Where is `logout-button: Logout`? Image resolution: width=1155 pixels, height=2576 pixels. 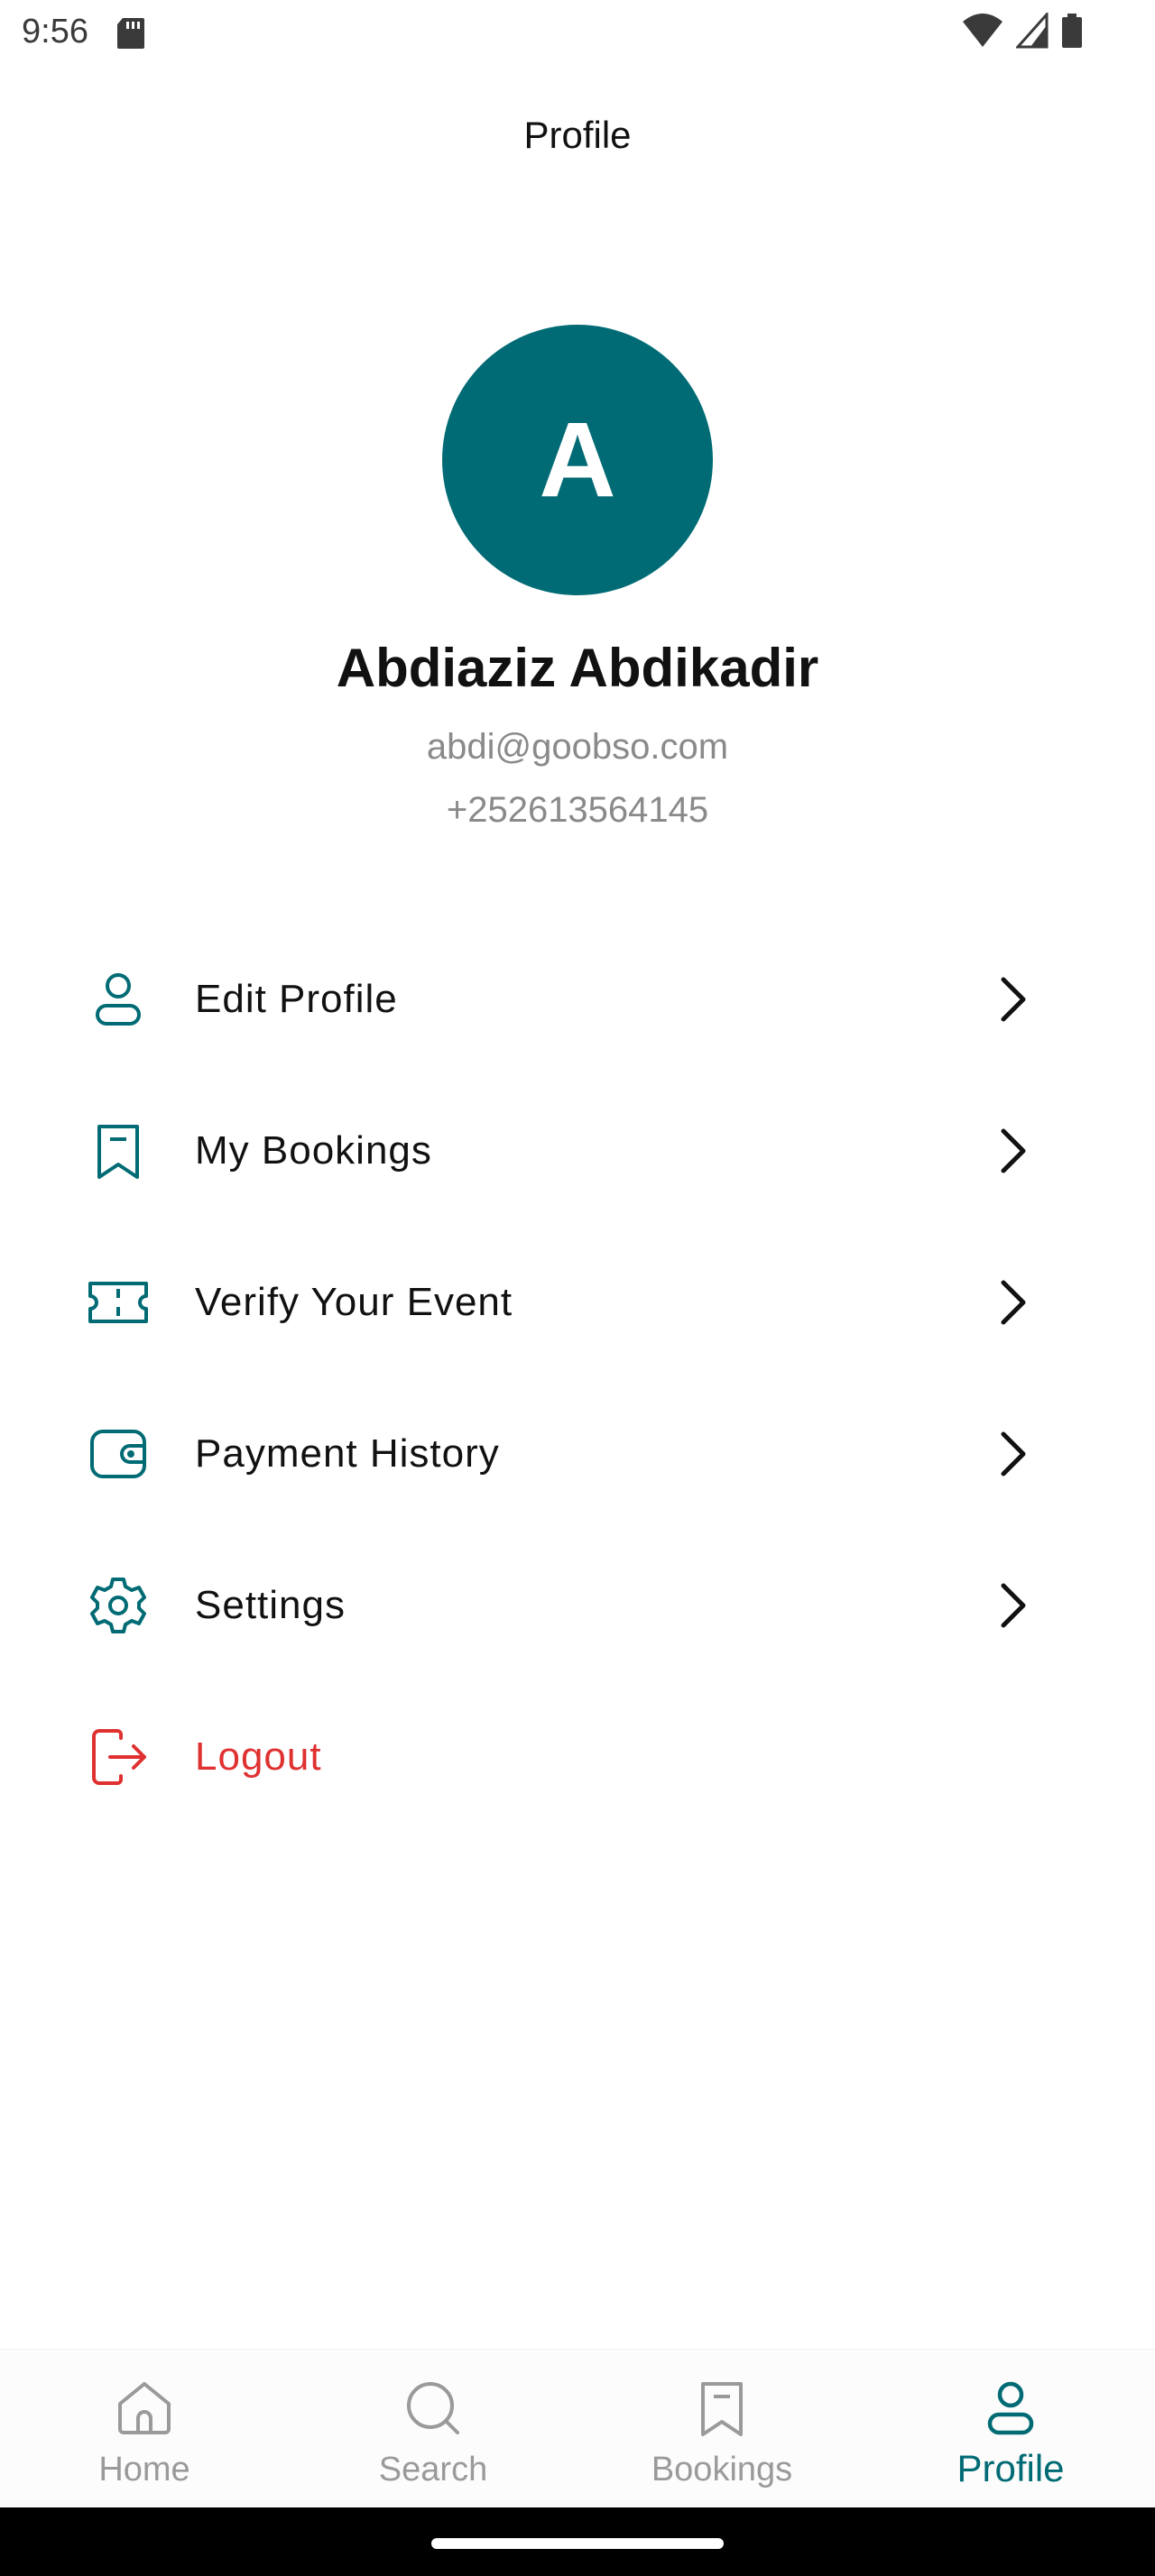 logout-button: Logout is located at coordinates (577, 1757).